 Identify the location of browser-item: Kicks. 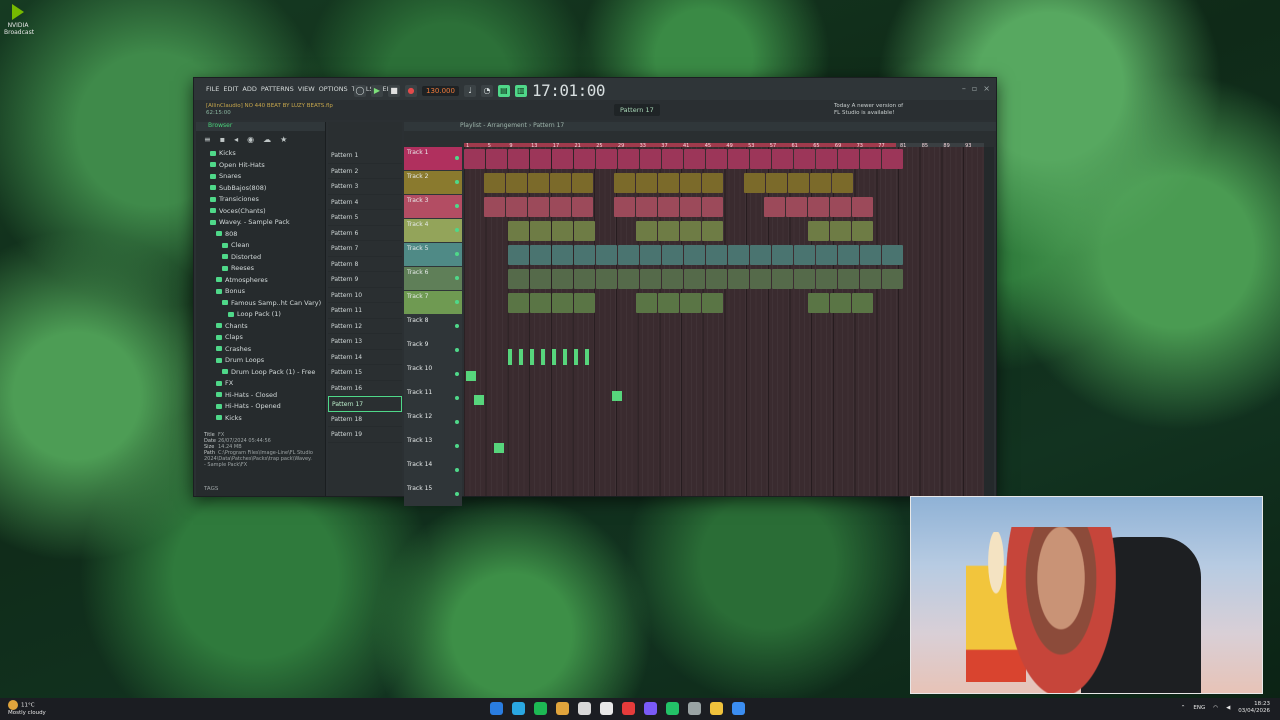
(264, 419).